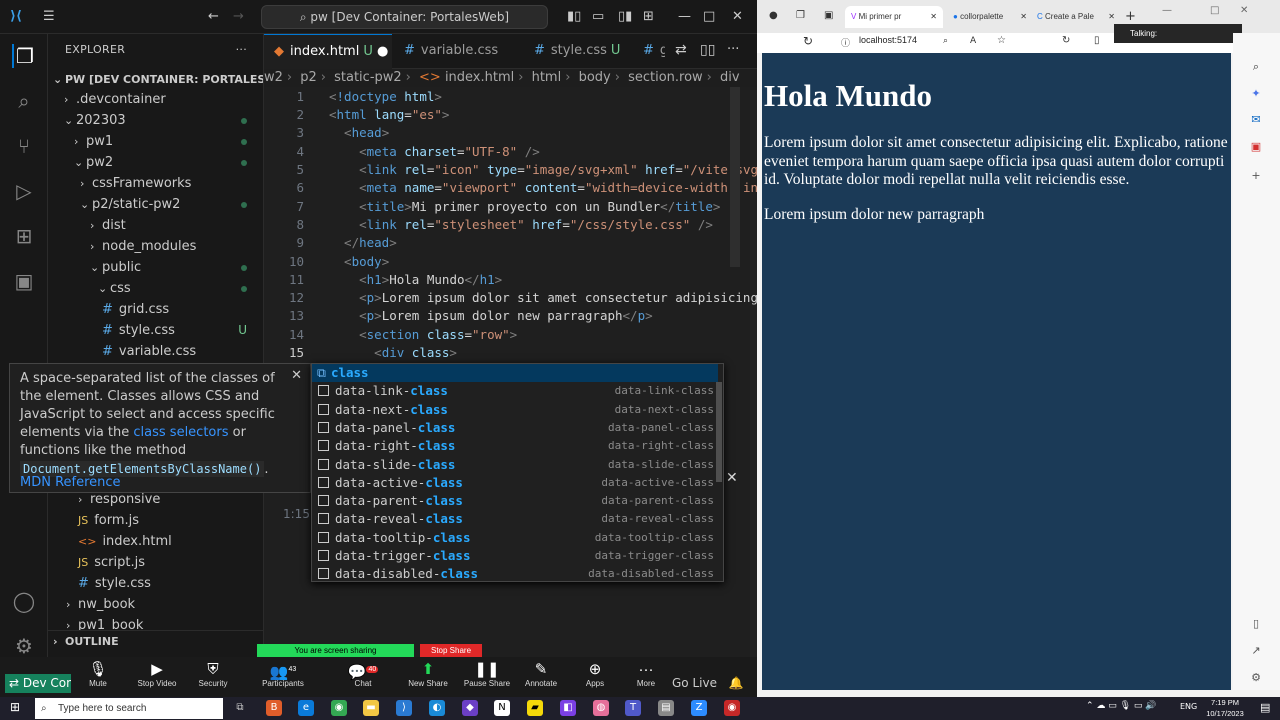 Image resolution: width=1280 pixels, height=720 pixels. What do you see at coordinates (155, 351) in the screenshot?
I see `tree-item: # variable.css` at bounding box center [155, 351].